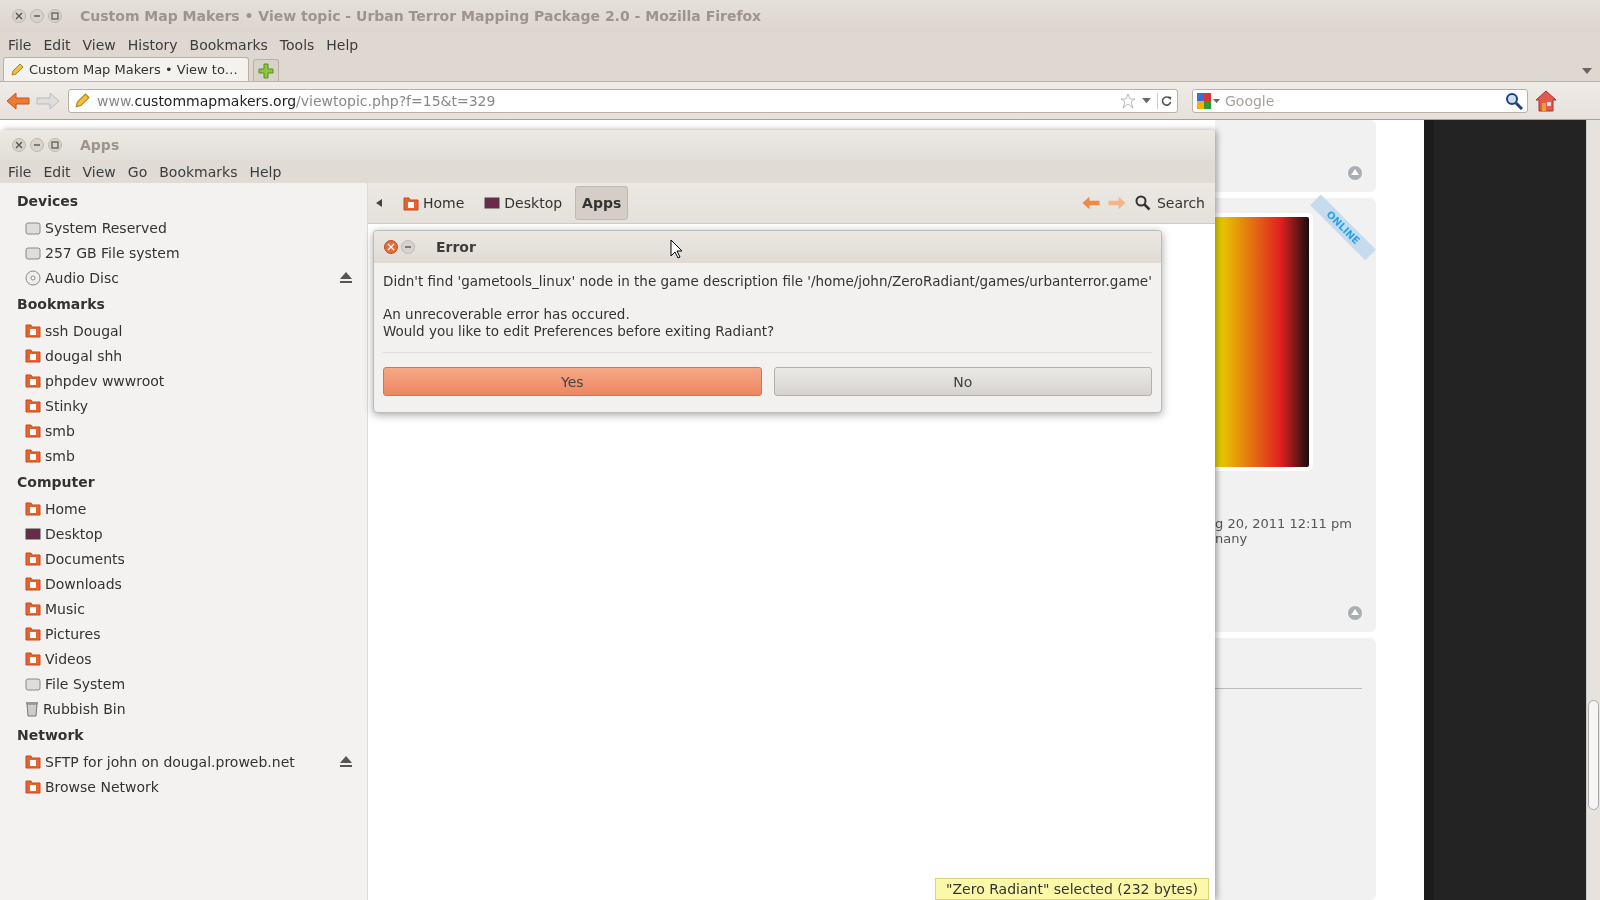 This screenshot has height=900, width=1600. What do you see at coordinates (192, 508) in the screenshot?
I see `sidebar-item: Home` at bounding box center [192, 508].